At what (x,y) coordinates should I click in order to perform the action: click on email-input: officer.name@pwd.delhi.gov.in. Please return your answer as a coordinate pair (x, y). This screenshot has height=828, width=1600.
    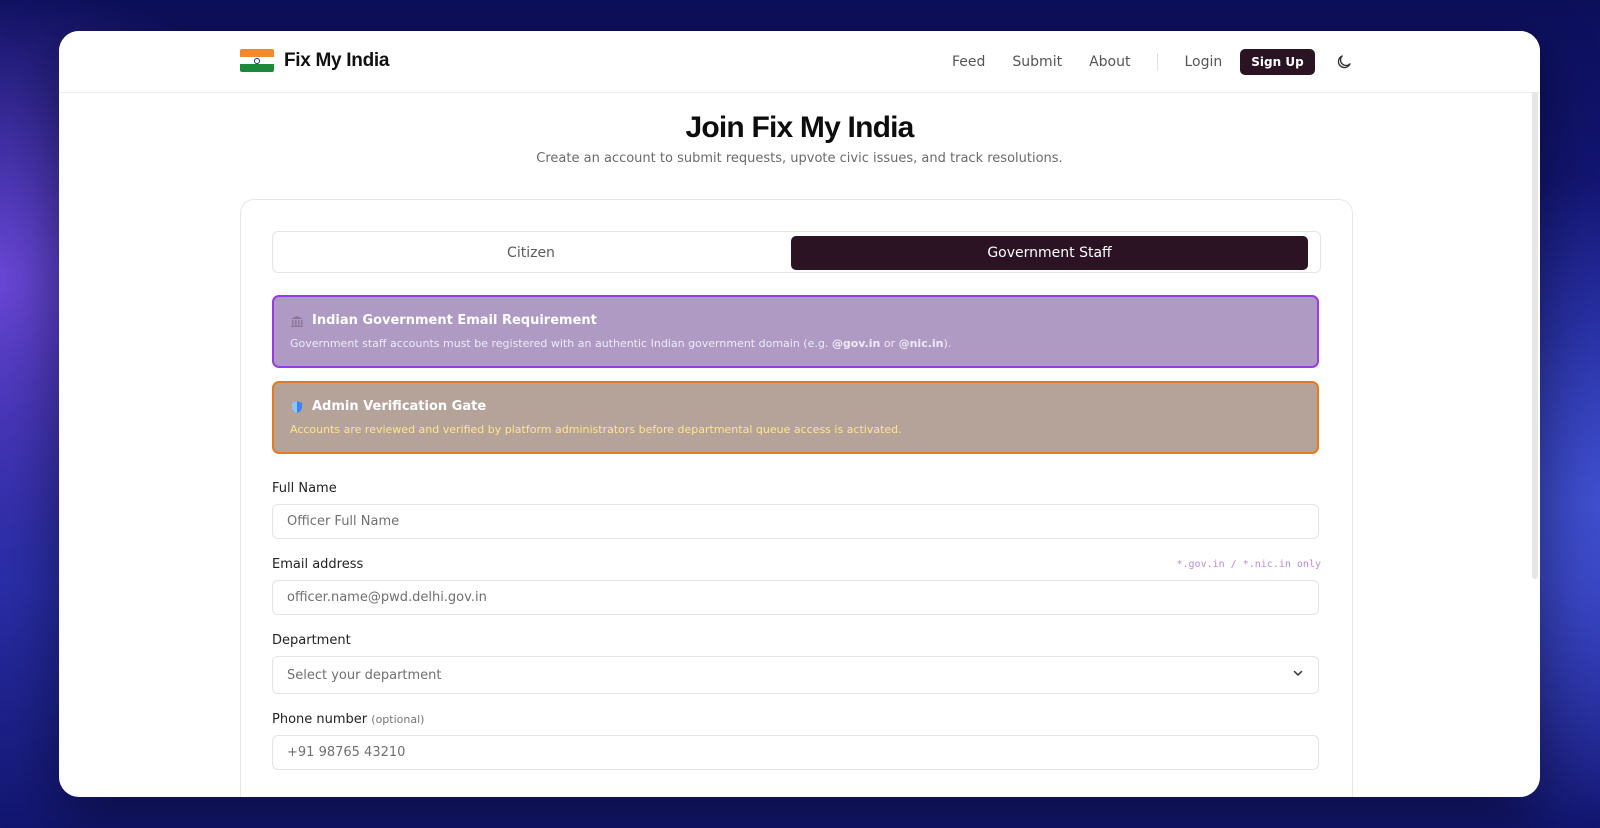
    Looking at the image, I should click on (795, 597).